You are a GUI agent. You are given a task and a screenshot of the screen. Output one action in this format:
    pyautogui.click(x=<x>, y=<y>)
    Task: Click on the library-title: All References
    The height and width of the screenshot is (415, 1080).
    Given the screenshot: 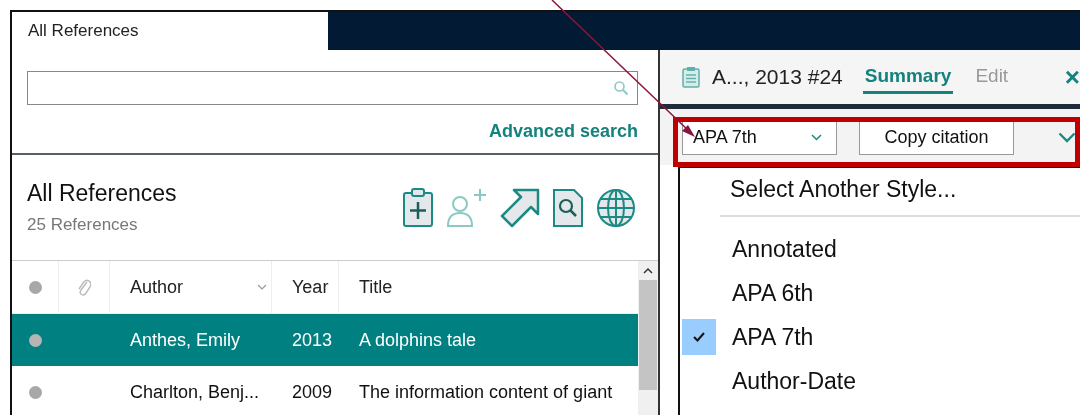 What is the action you would take?
    pyautogui.click(x=102, y=193)
    